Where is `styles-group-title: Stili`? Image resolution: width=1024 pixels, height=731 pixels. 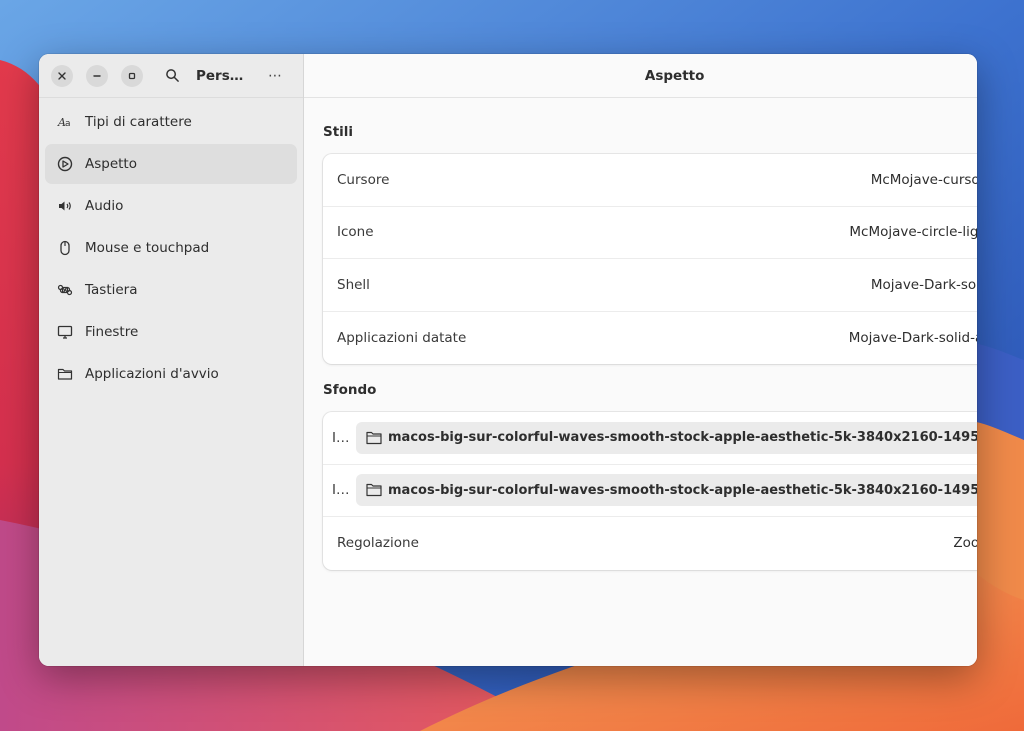
styles-group-title: Stili is located at coordinates (338, 132).